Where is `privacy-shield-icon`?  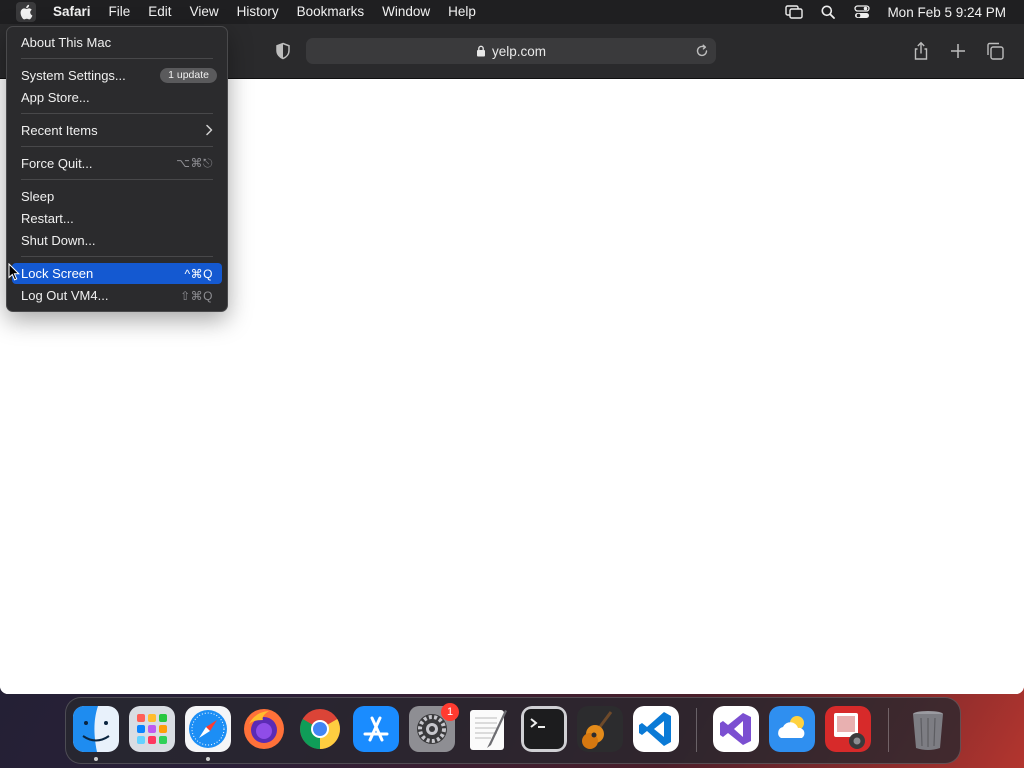
privacy-shield-icon is located at coordinates (283, 51).